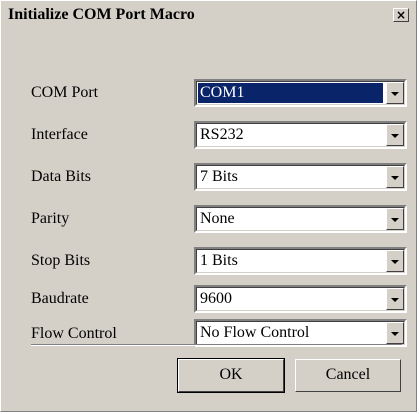  Describe the element at coordinates (219, 260) in the screenshot. I see `stop-bits-value: 1 Bits` at that location.